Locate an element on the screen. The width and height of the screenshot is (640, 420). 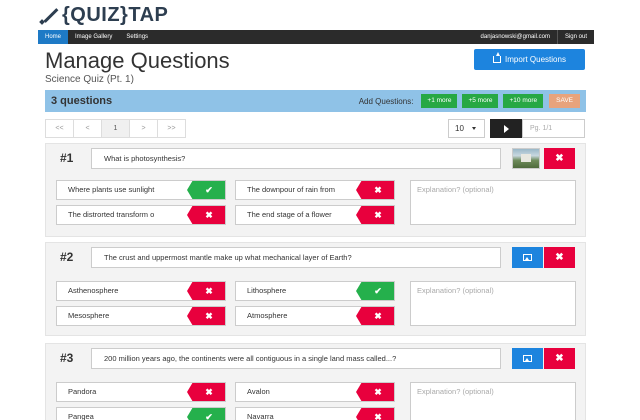
page-current: 1 is located at coordinates (115, 128).